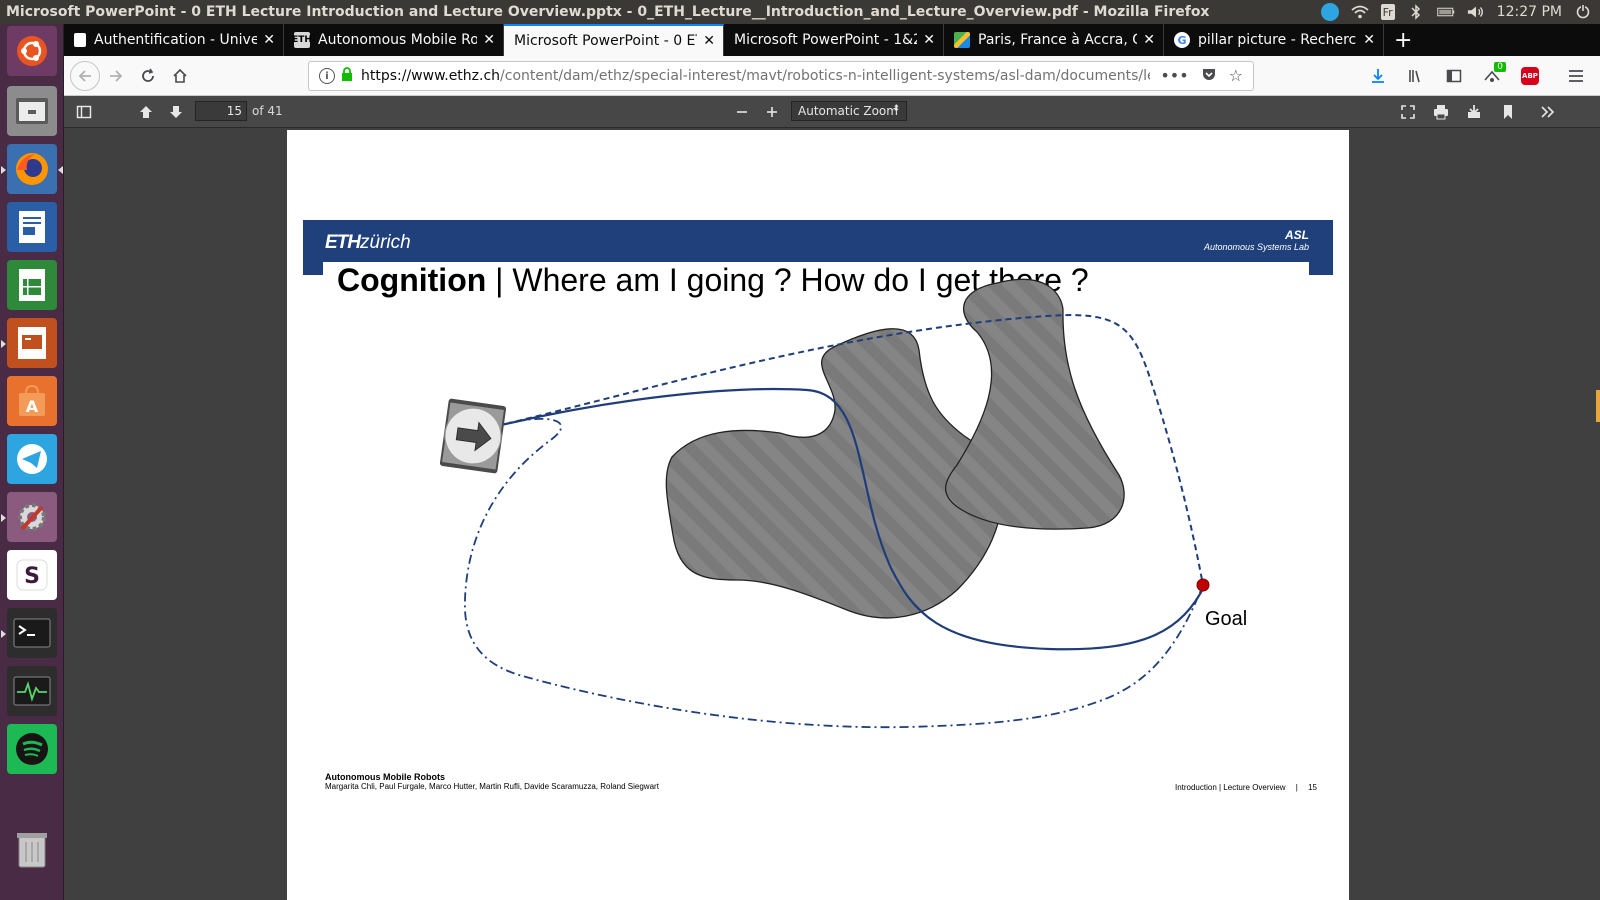  I want to click on slack-icon: S, so click(32, 575).